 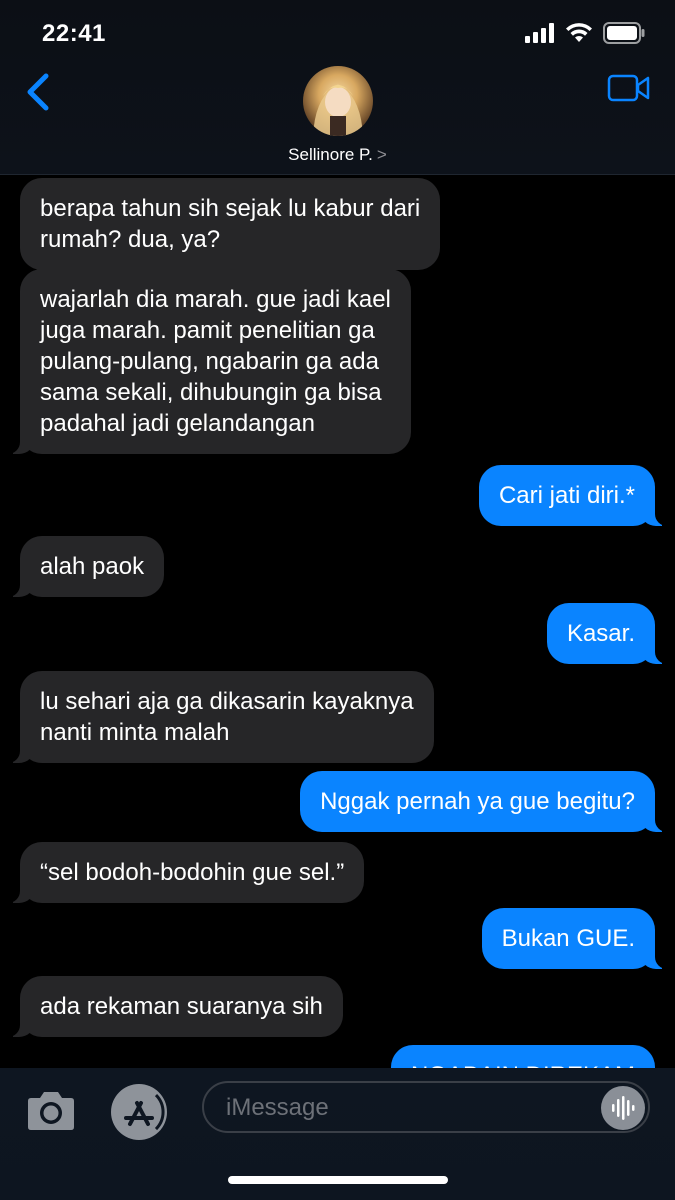 What do you see at coordinates (575, 495) in the screenshot?
I see `message-sent: Cari jati diri.*` at bounding box center [575, 495].